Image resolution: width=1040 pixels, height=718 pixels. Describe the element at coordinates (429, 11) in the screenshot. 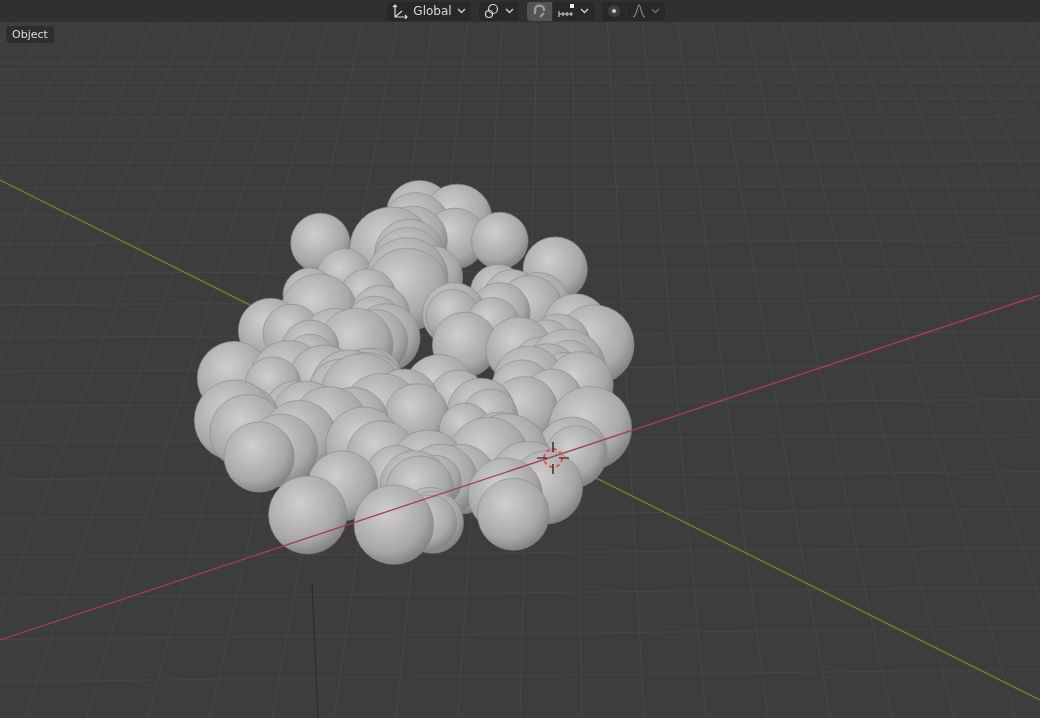

I see `orientation-dropdown: Global` at that location.